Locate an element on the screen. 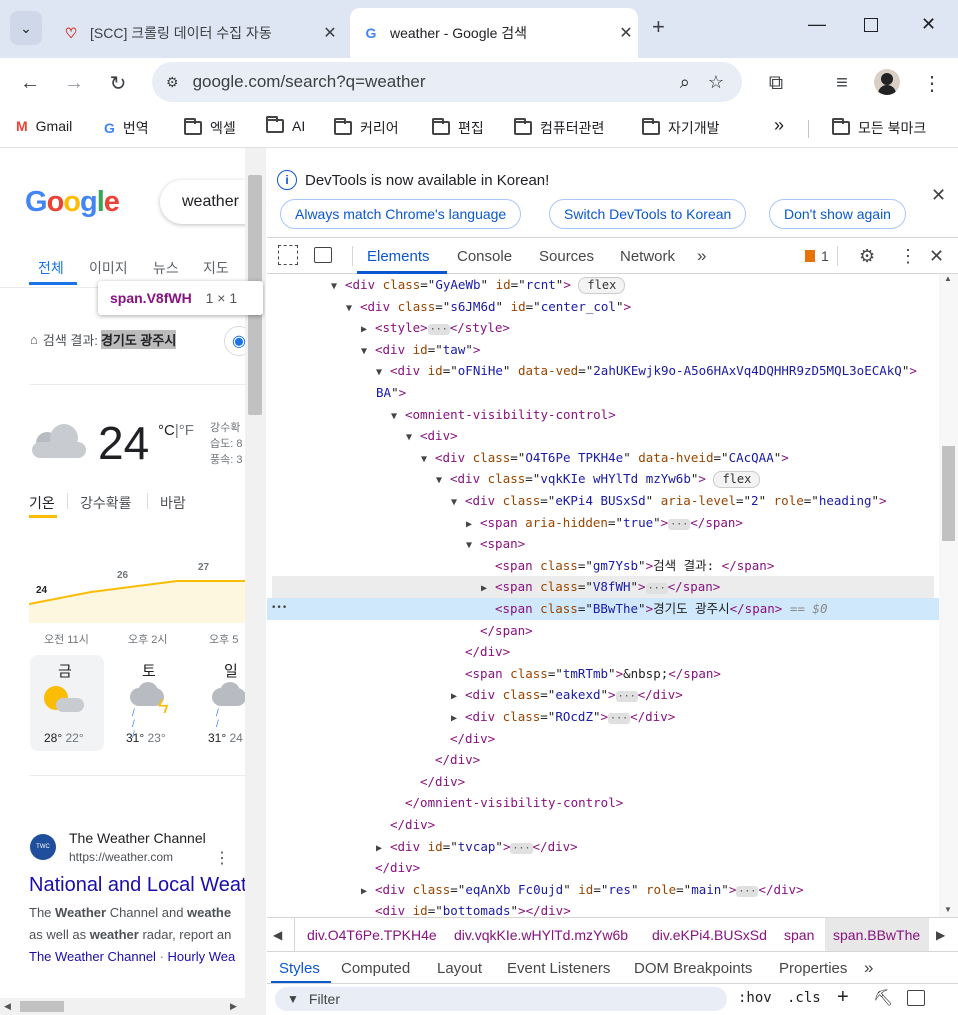 The height and width of the screenshot is (1015, 958). close-banner-icon: ✕ is located at coordinates (938, 195).